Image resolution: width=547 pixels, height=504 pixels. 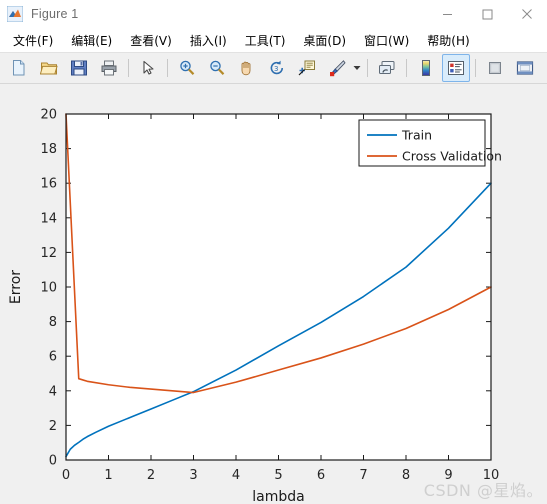 What do you see at coordinates (447, 14) in the screenshot?
I see `minimize-button` at bounding box center [447, 14].